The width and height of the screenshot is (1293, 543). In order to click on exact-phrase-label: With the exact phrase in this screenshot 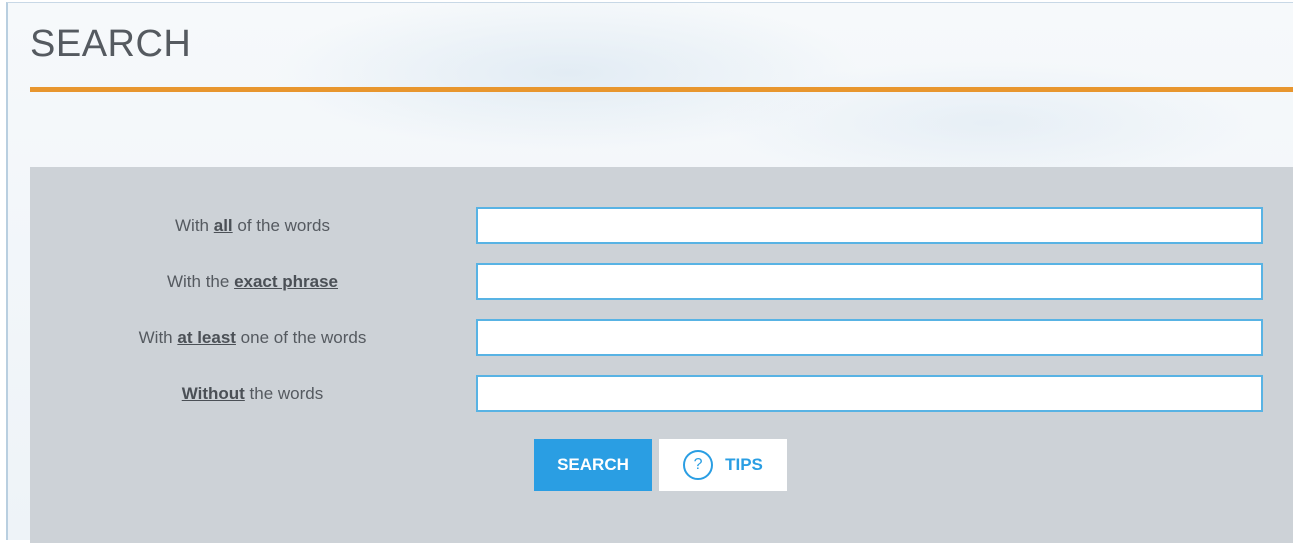, I will do `click(252, 282)`.